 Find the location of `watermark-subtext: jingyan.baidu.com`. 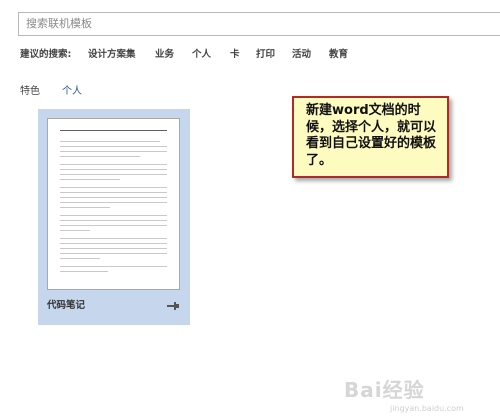

watermark-subtext: jingyan.baidu.com is located at coordinates (427, 408).